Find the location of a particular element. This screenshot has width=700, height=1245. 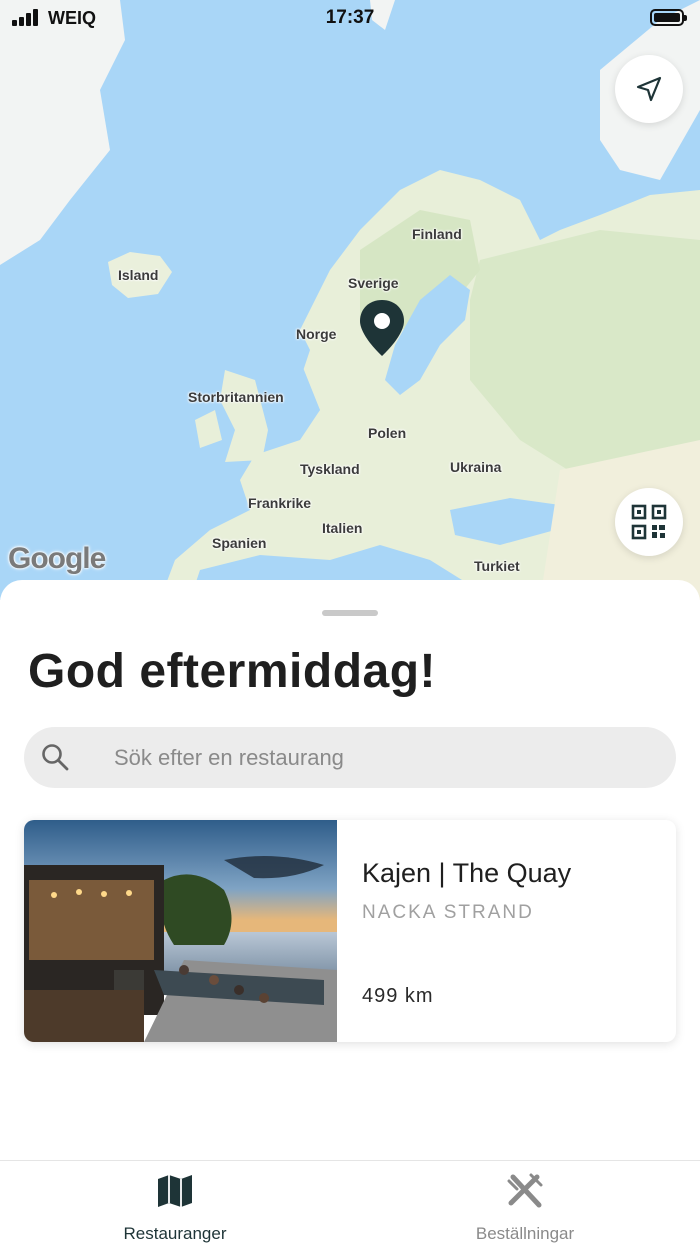

tab-restauranger: Restauranger is located at coordinates (175, 1203).